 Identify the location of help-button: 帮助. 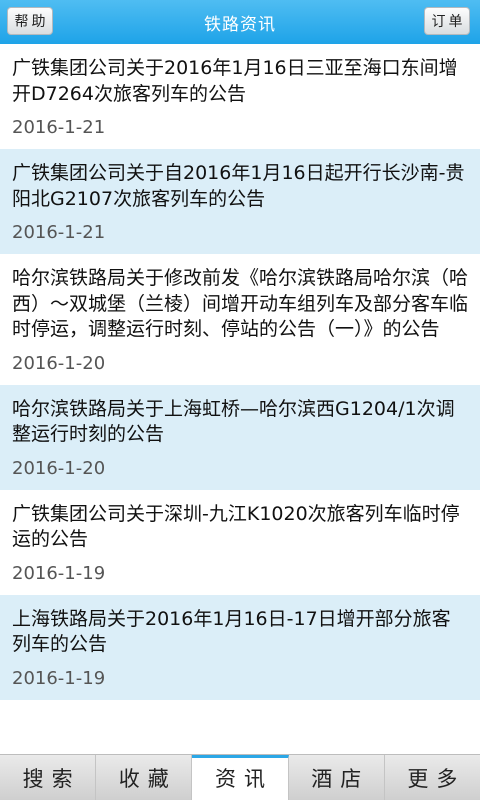
(30, 21).